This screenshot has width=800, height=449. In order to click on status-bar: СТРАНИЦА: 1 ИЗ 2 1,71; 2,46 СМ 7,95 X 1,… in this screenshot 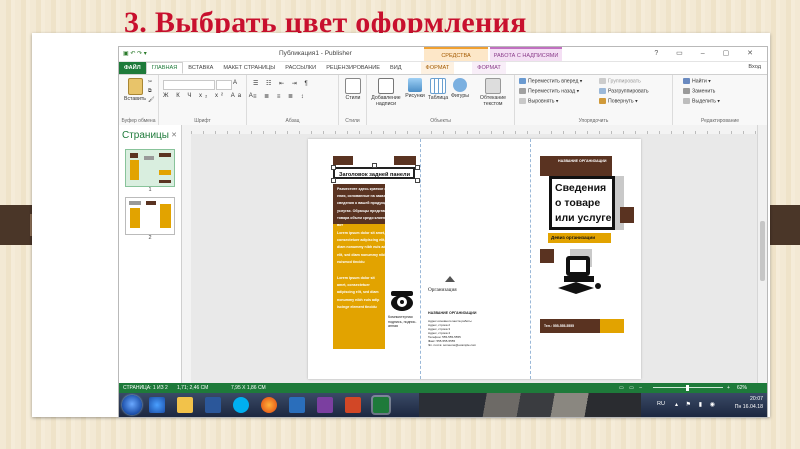, I will do `click(443, 388)`.